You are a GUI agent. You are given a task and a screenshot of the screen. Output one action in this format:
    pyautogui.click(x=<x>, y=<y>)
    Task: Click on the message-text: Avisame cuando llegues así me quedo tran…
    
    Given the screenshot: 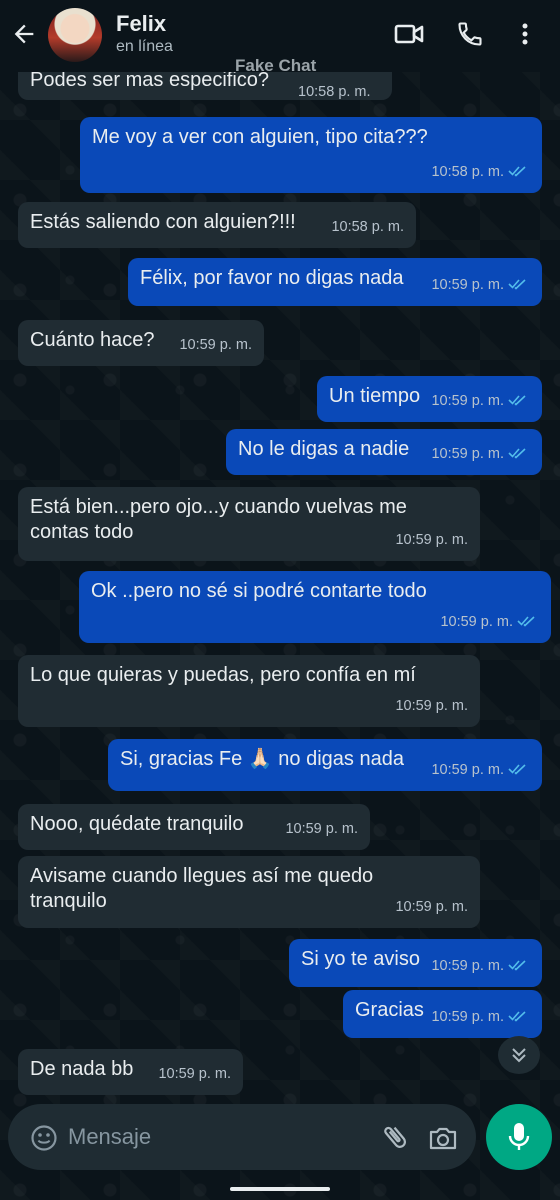 What is the action you would take?
    pyautogui.click(x=202, y=888)
    